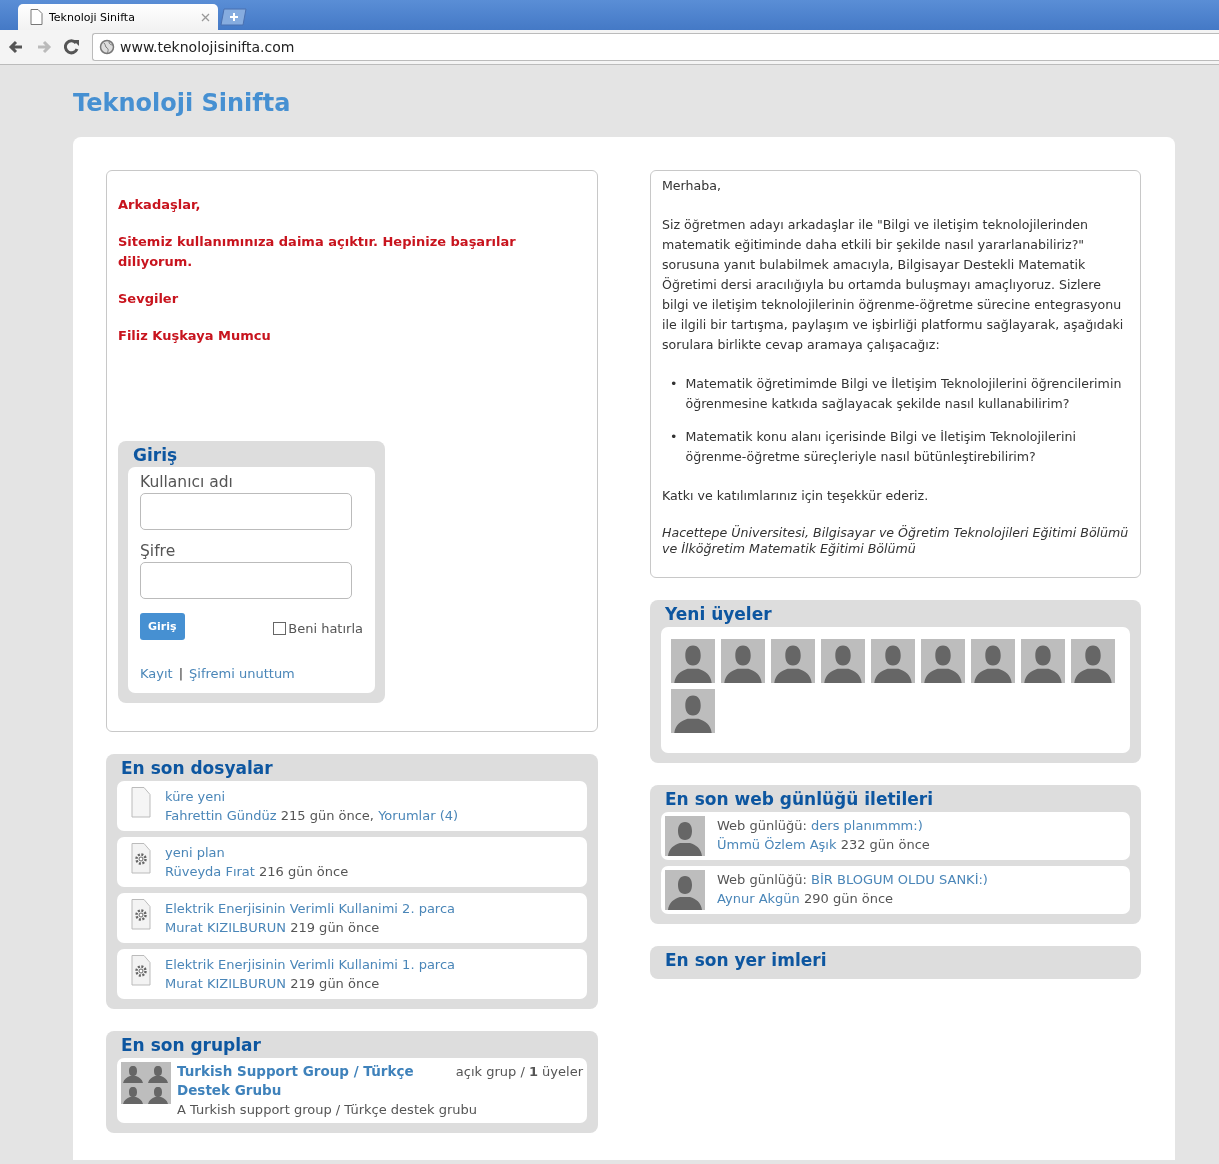 Image resolution: width=1219 pixels, height=1164 pixels. I want to click on group-description: A Turkish support group / Türkçe destek grubu, so click(327, 1110).